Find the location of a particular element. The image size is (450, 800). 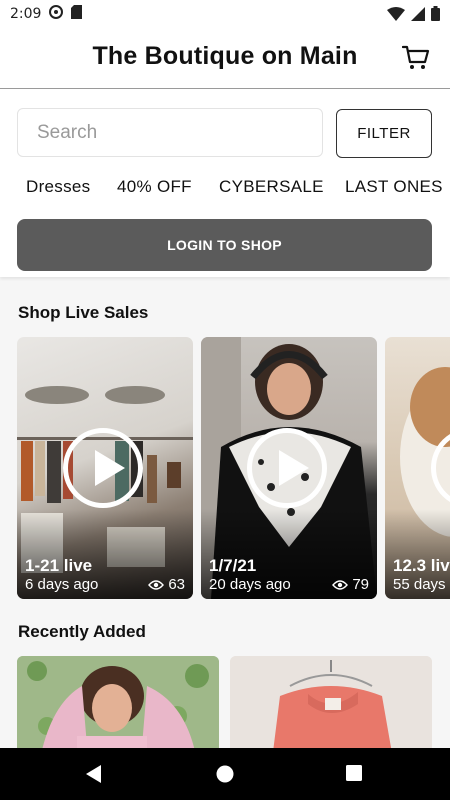

quick-filter-tags: Dresses 40% OFF CYBERSALE LAST ONES is located at coordinates (225, 189).